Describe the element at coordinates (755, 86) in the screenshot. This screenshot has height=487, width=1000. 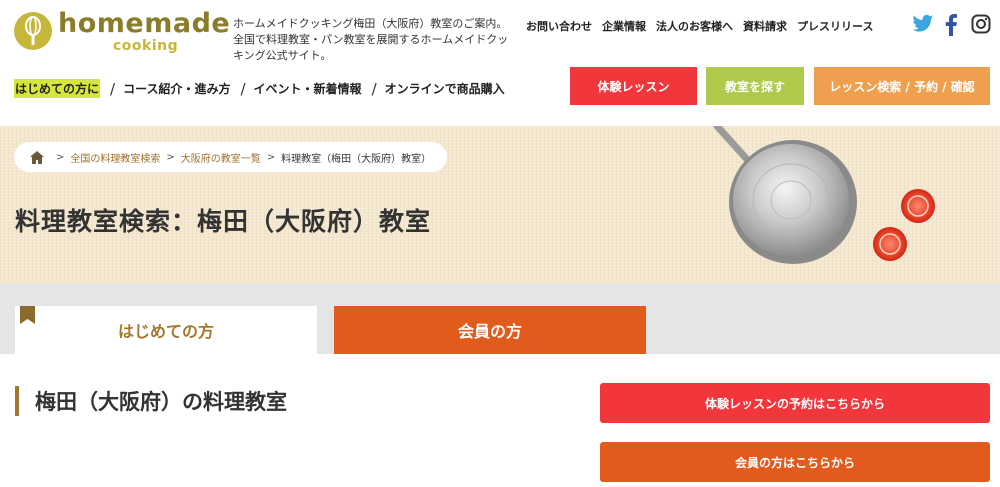
I see `find-classroom-button: 教室を探す` at that location.